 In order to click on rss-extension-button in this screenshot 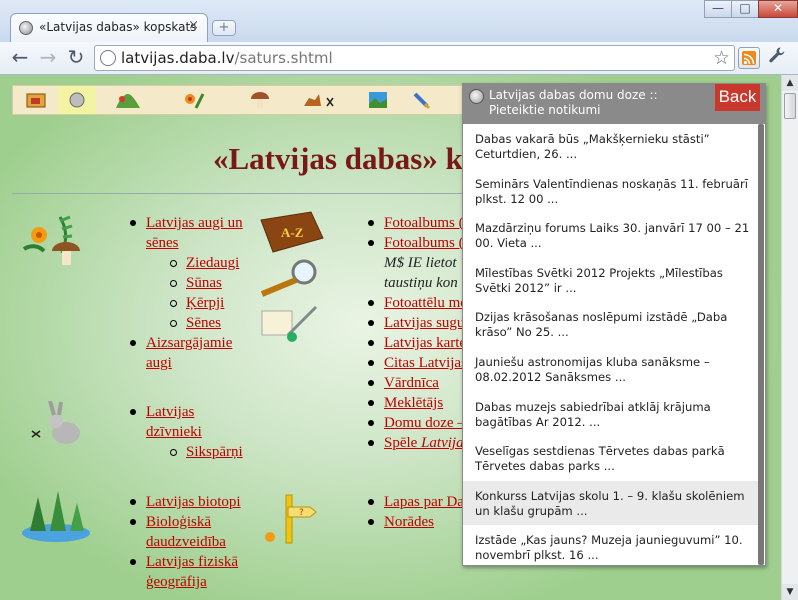, I will do `click(749, 58)`.